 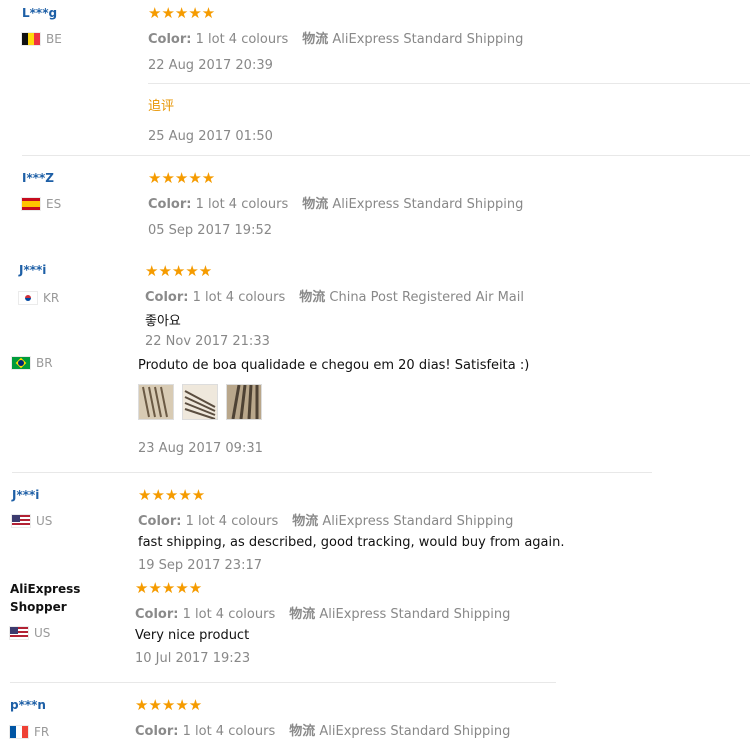 I want to click on review-text: 좋아요, so click(x=163, y=321).